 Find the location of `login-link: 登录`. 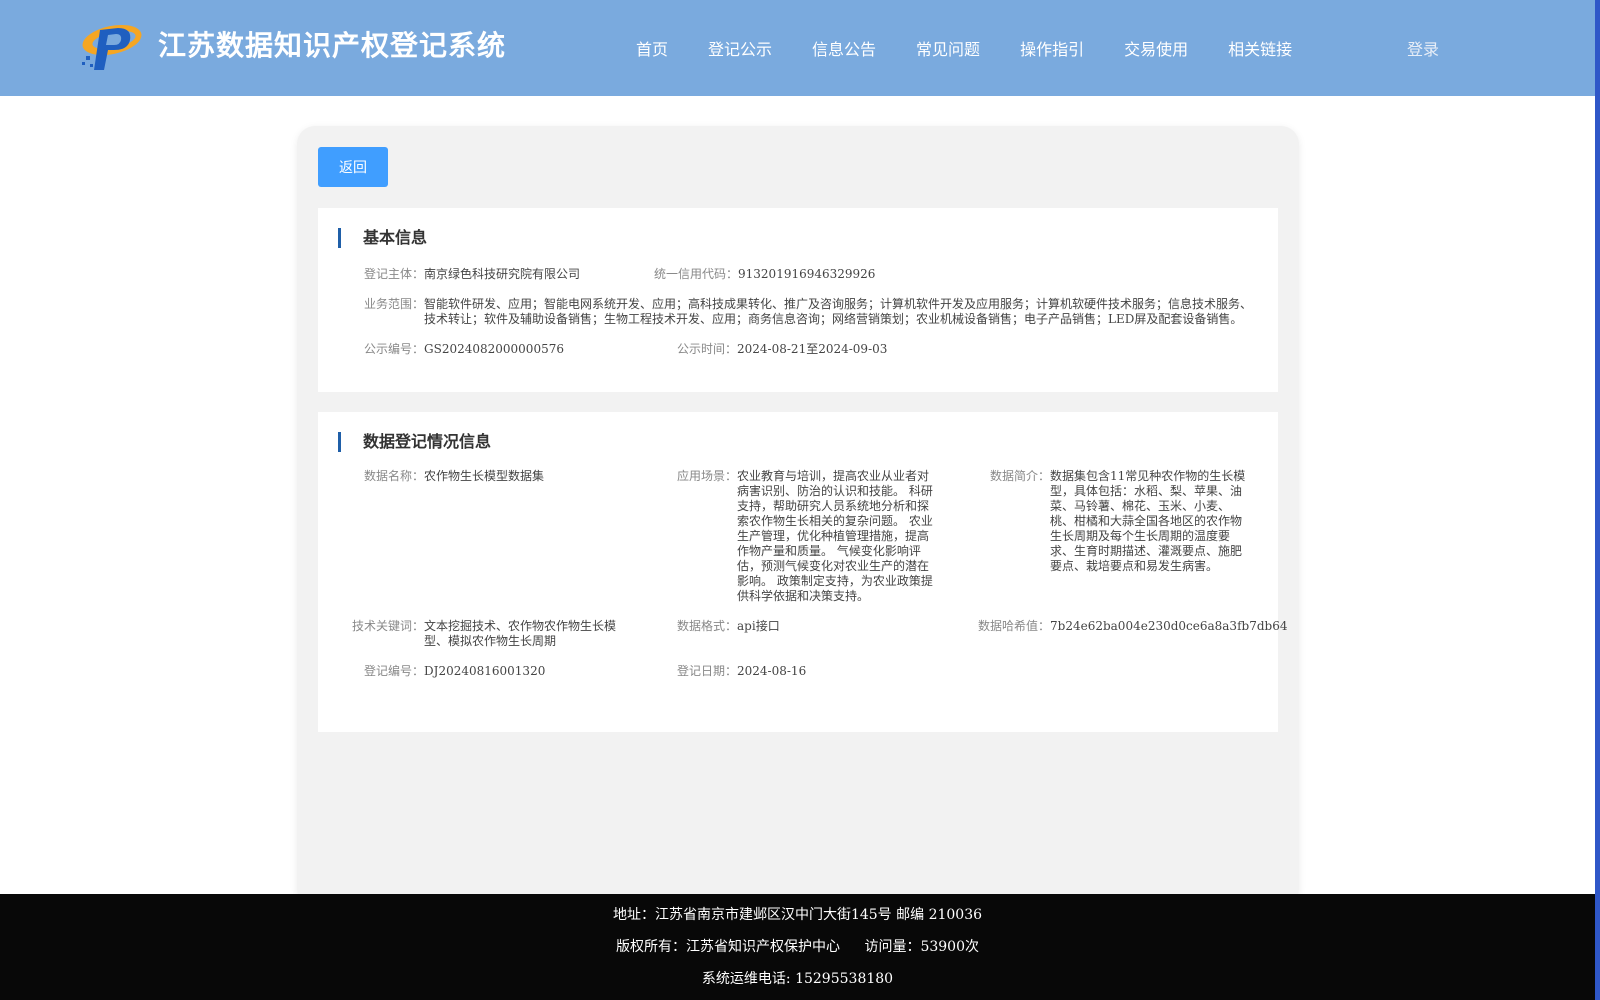

login-link: 登录 is located at coordinates (1423, 48).